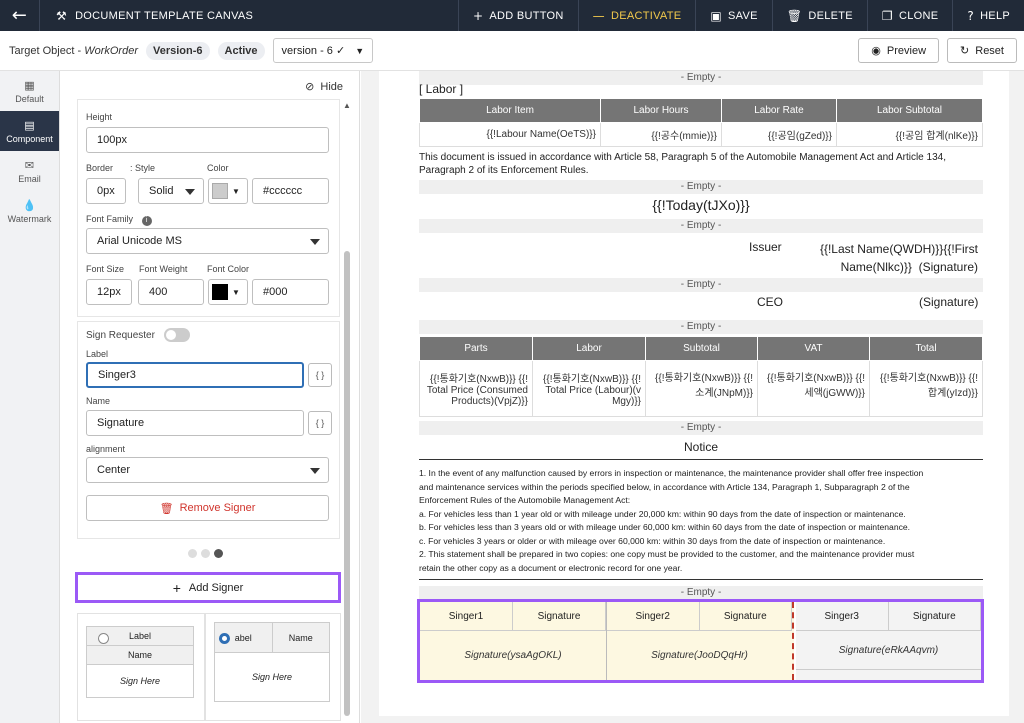 The height and width of the screenshot is (723, 1024). What do you see at coordinates (177, 335) in the screenshot?
I see `sign-requester-toggle` at bounding box center [177, 335].